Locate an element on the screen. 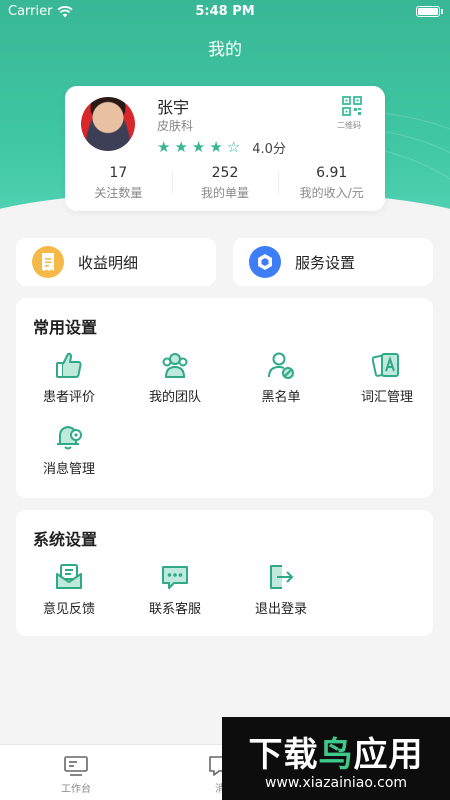 The height and width of the screenshot is (800, 450). rating: ★ ★ ★ ★ ☆ 4.0分 is located at coordinates (221, 148).